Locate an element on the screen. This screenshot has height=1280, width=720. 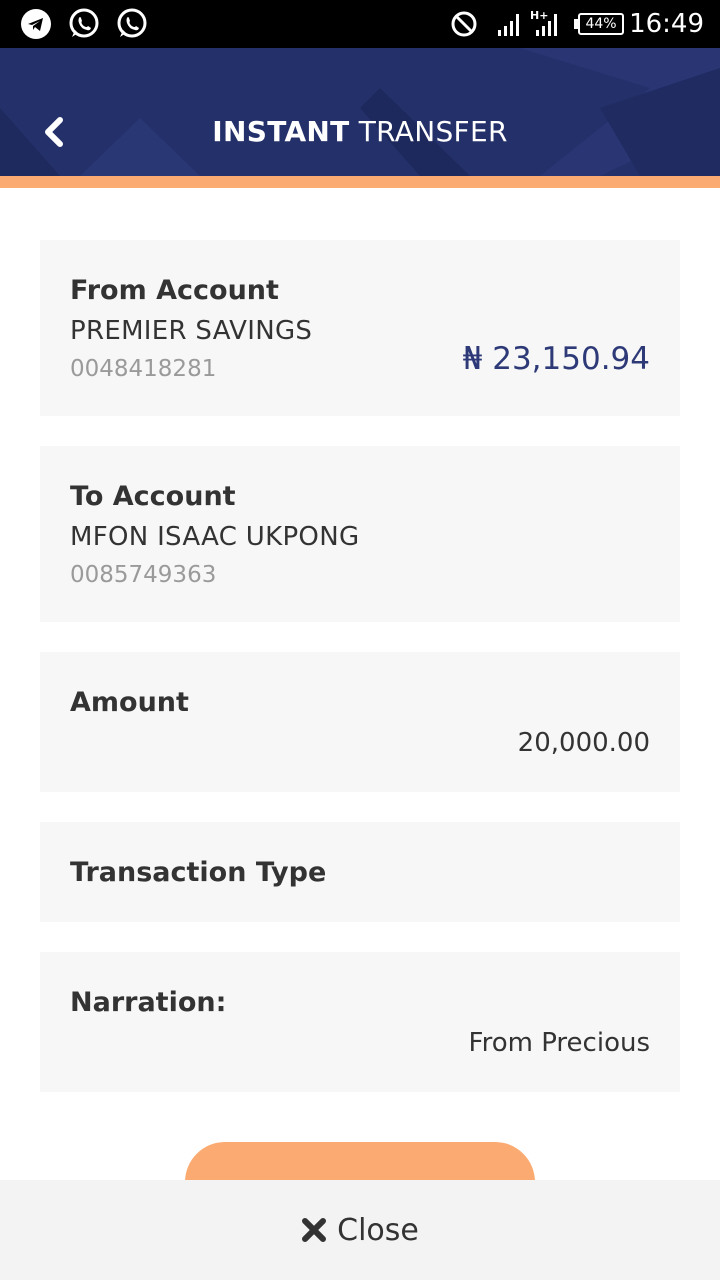
transaction-type-label: Transaction Type is located at coordinates (198, 872).